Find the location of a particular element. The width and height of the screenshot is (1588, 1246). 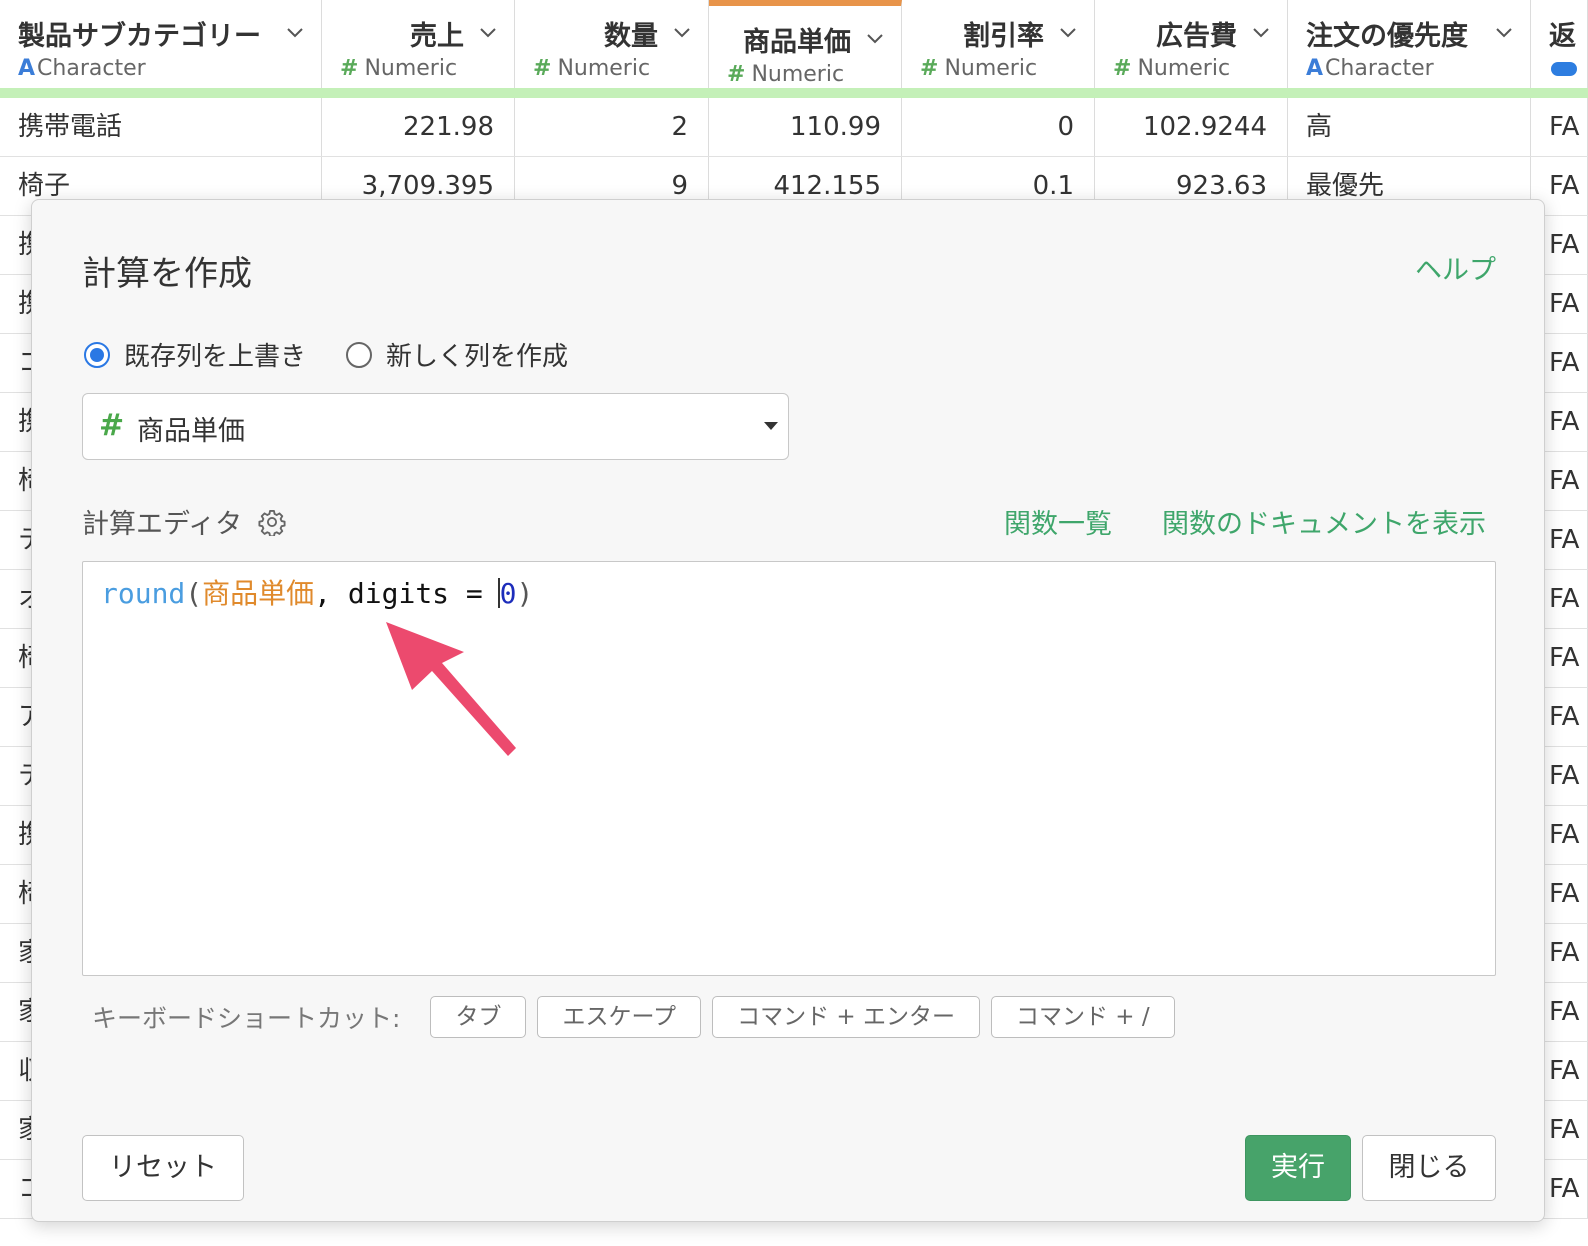

column-header-title: 数量 is located at coordinates (631, 36).